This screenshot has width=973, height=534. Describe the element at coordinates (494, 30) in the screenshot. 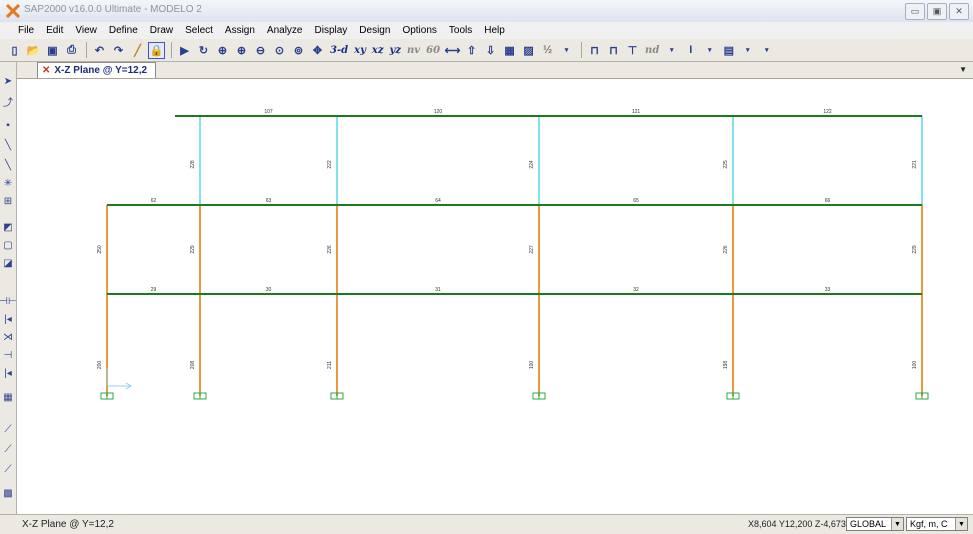

I see `menu-help: Help` at that location.